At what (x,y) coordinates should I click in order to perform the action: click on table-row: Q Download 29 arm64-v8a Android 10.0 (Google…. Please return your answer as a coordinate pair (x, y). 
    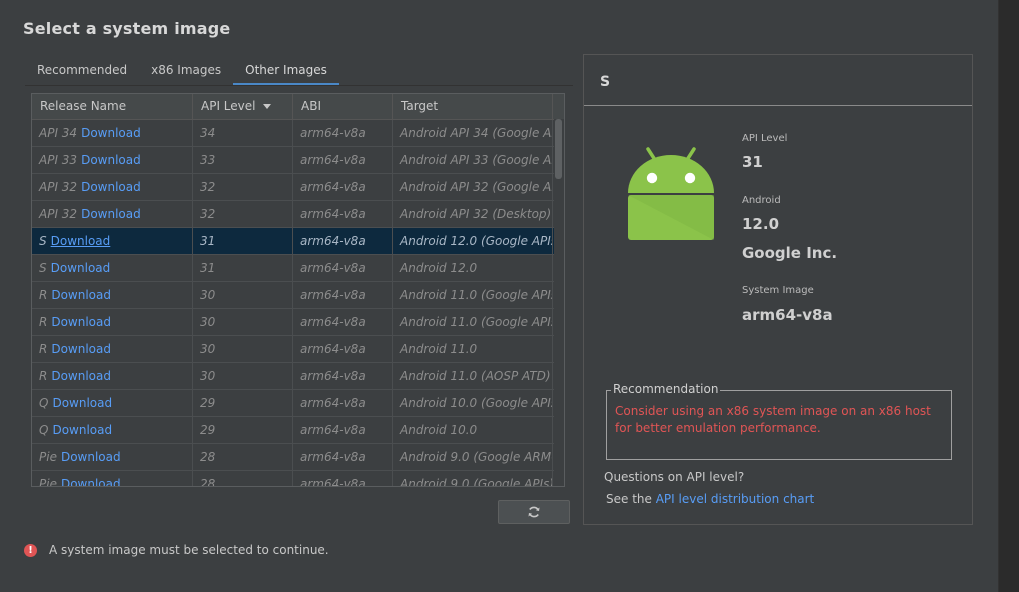
    Looking at the image, I should click on (298, 403).